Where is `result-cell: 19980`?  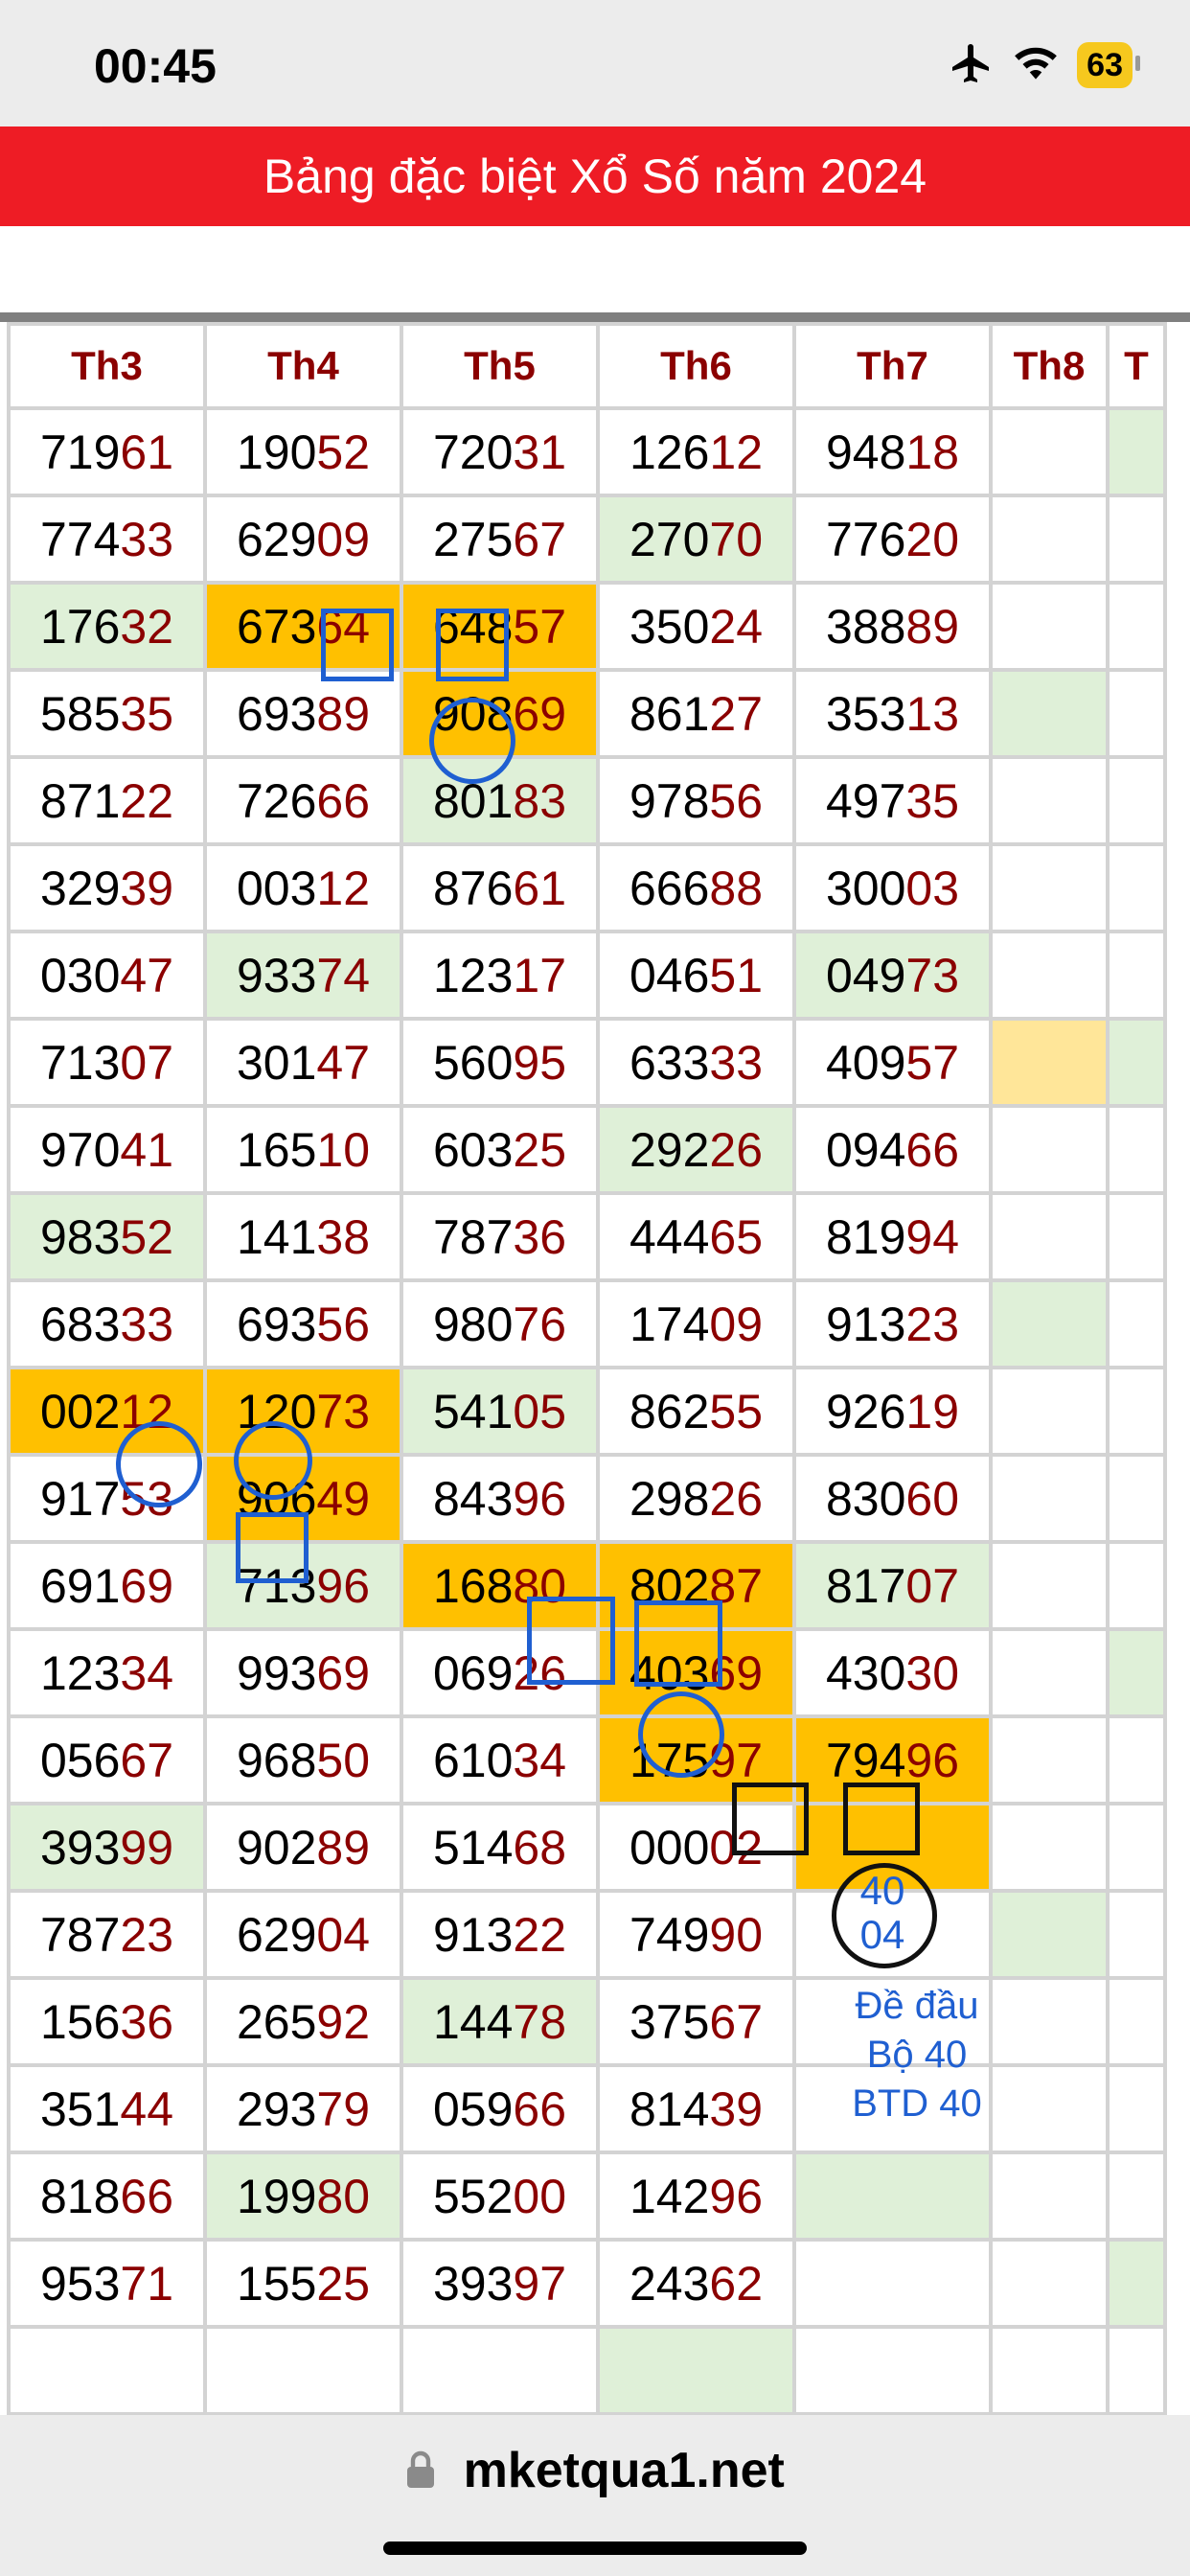
result-cell: 19980 is located at coordinates (303, 2196).